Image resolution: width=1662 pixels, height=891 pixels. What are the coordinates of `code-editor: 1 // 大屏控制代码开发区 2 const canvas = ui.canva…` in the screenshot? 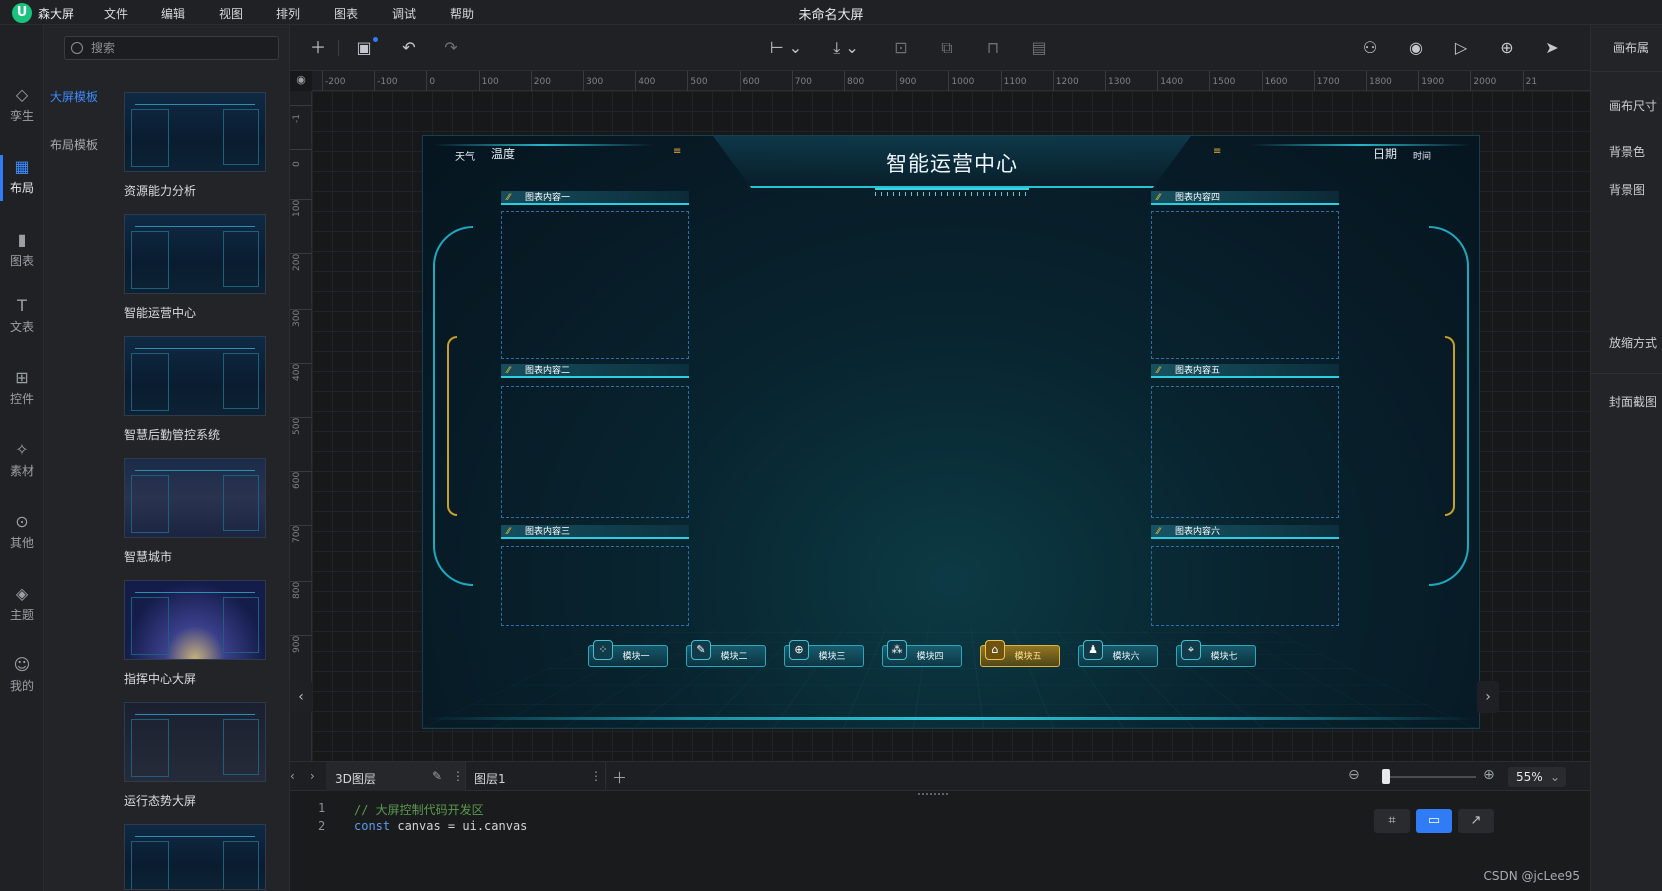 It's located at (940, 841).